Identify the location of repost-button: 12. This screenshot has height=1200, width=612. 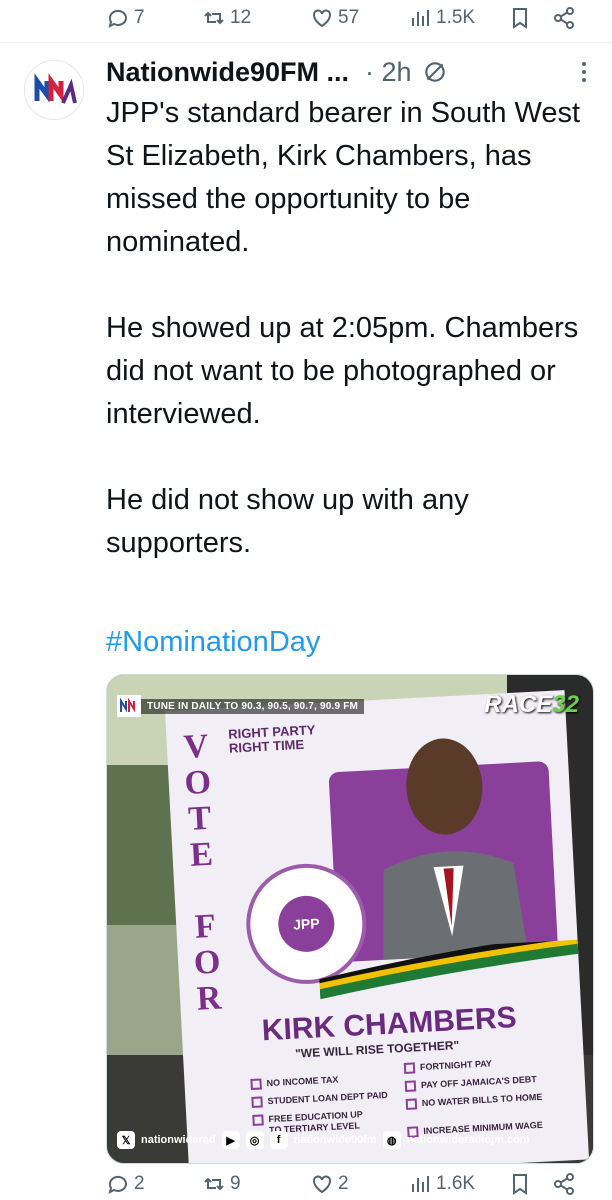
(226, 18).